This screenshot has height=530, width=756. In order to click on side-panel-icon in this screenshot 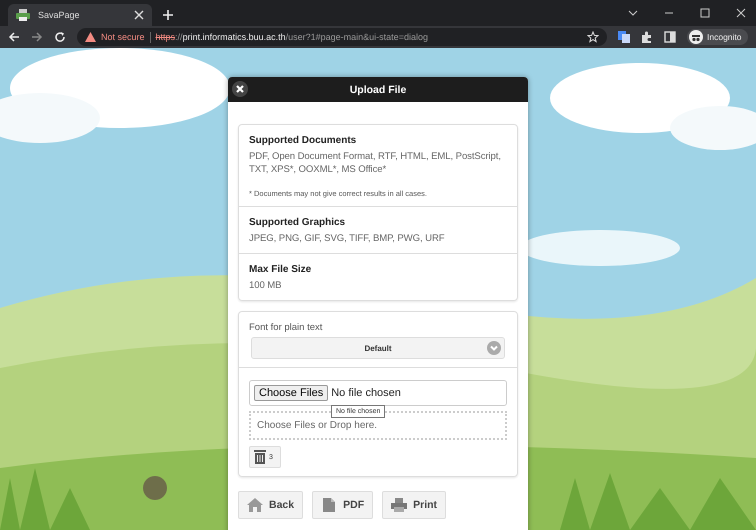, I will do `click(670, 37)`.